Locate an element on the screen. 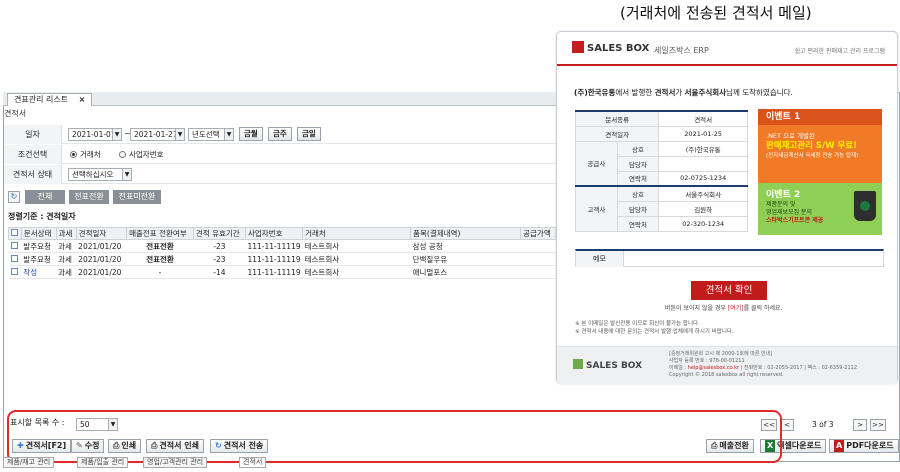  tab-quote-list: 견표관리 리스트 × is located at coordinates (50, 99).